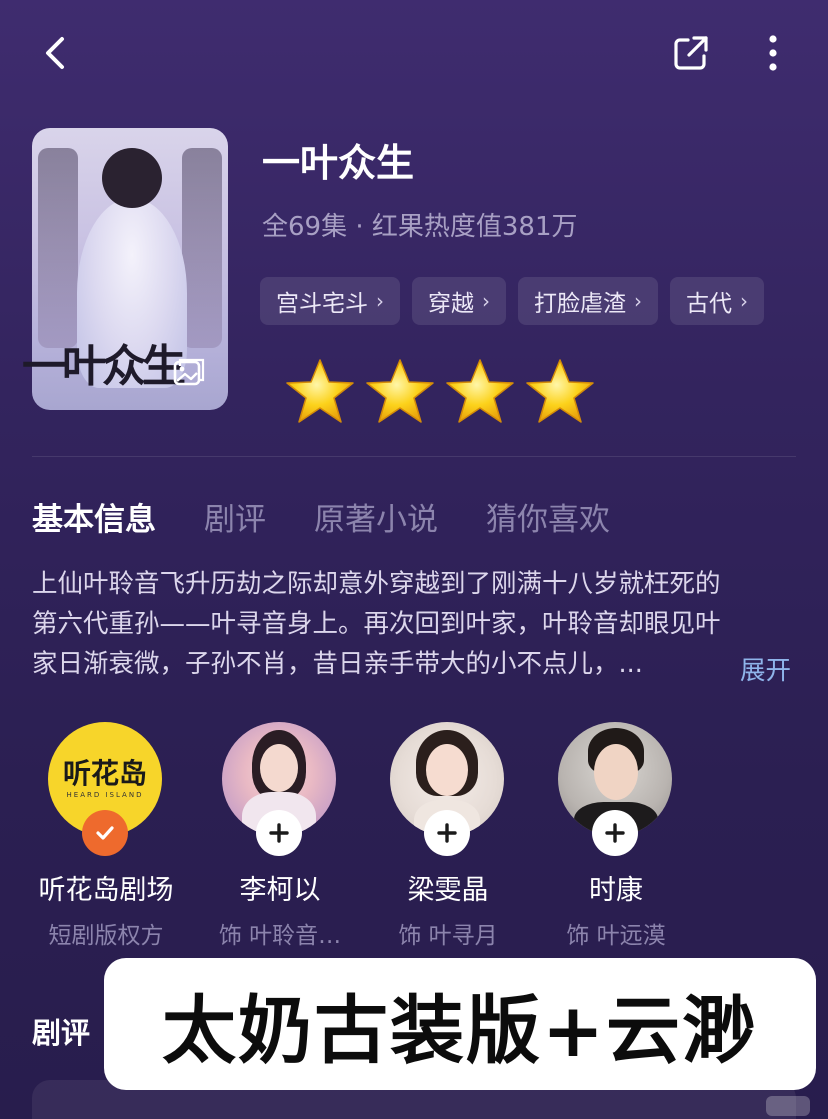 This screenshot has width=828, height=1119. I want to click on show-title: 一叶众生, so click(338, 163).